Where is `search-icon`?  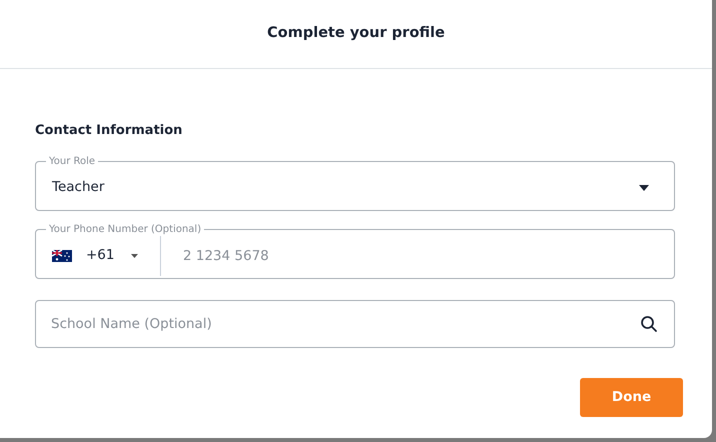 search-icon is located at coordinates (649, 323).